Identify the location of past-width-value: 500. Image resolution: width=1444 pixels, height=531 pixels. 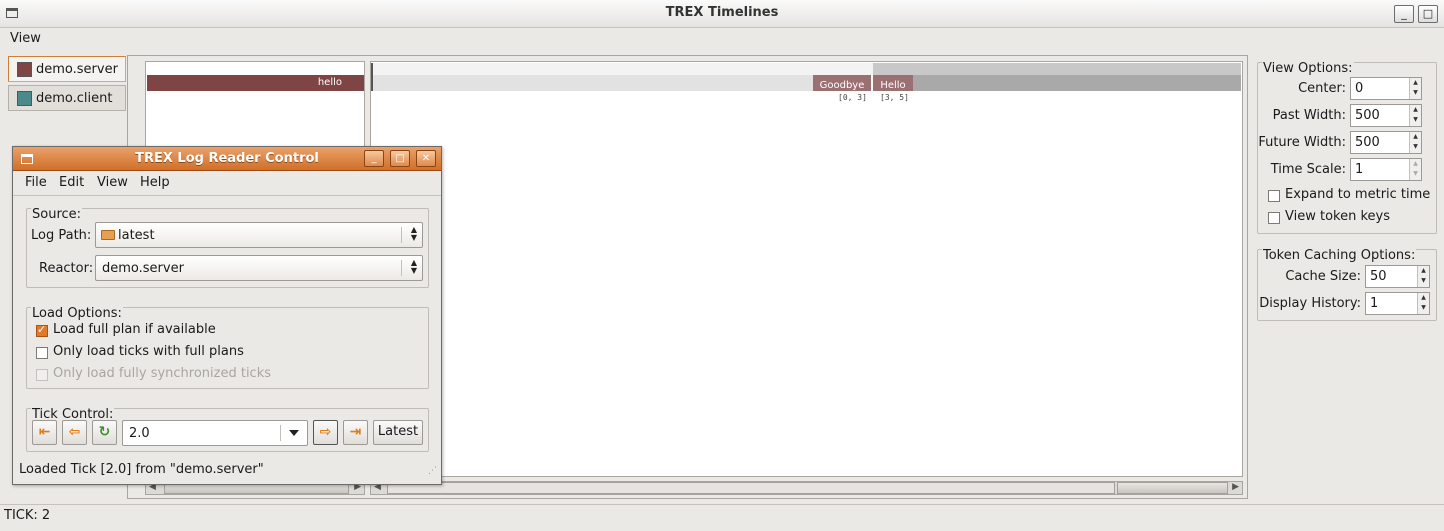
(1367, 115).